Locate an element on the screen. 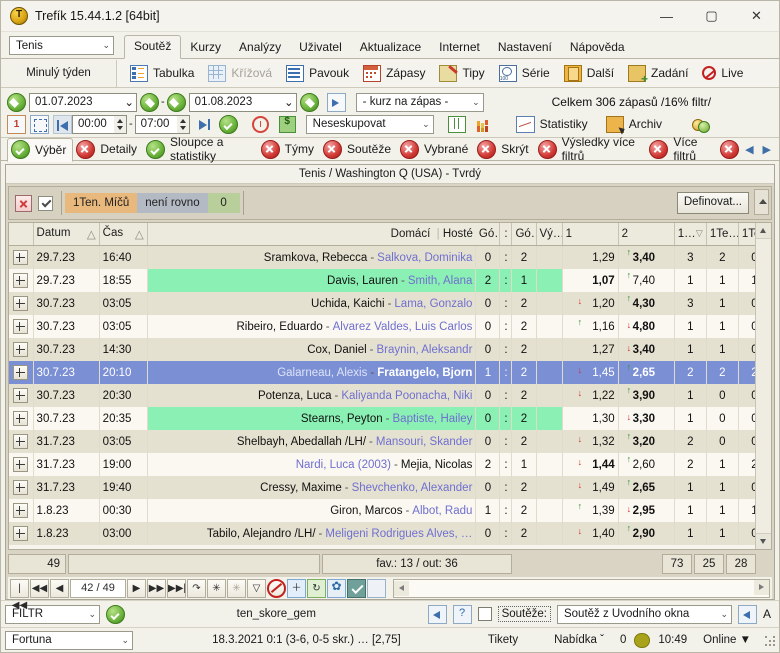  menu-tab-napoveda: Nápověda is located at coordinates (597, 47).